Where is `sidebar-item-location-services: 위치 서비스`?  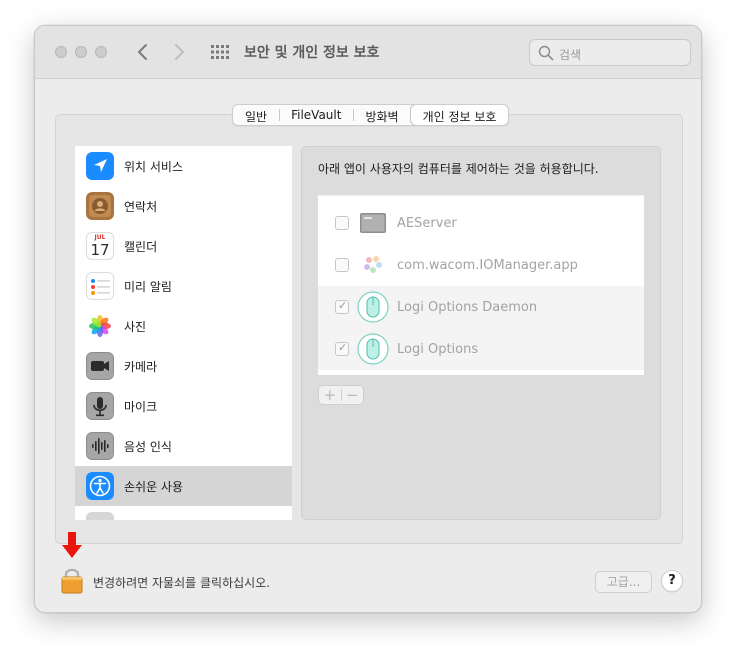 sidebar-item-location-services: 위치 서비스 is located at coordinates (183, 166).